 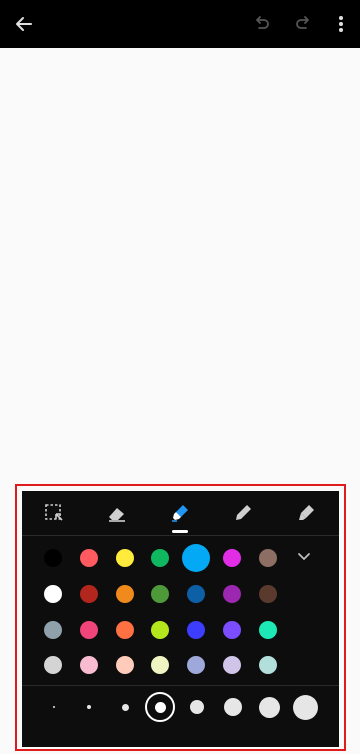 I want to click on marker-icon, so click(x=306, y=513).